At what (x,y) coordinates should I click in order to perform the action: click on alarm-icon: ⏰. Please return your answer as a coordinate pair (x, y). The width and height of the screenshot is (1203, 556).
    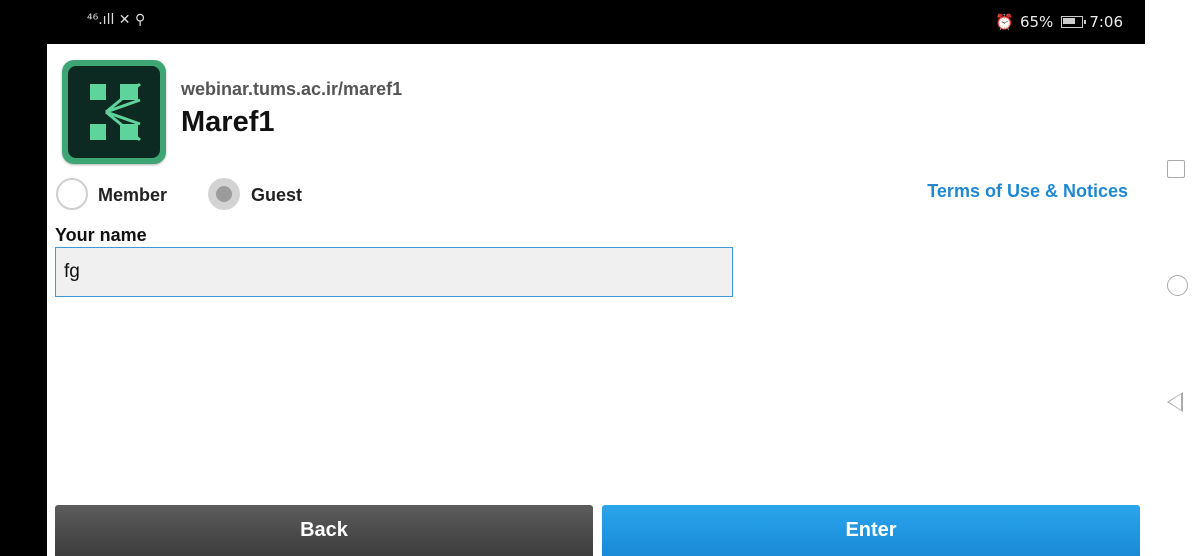
    Looking at the image, I should click on (1004, 22).